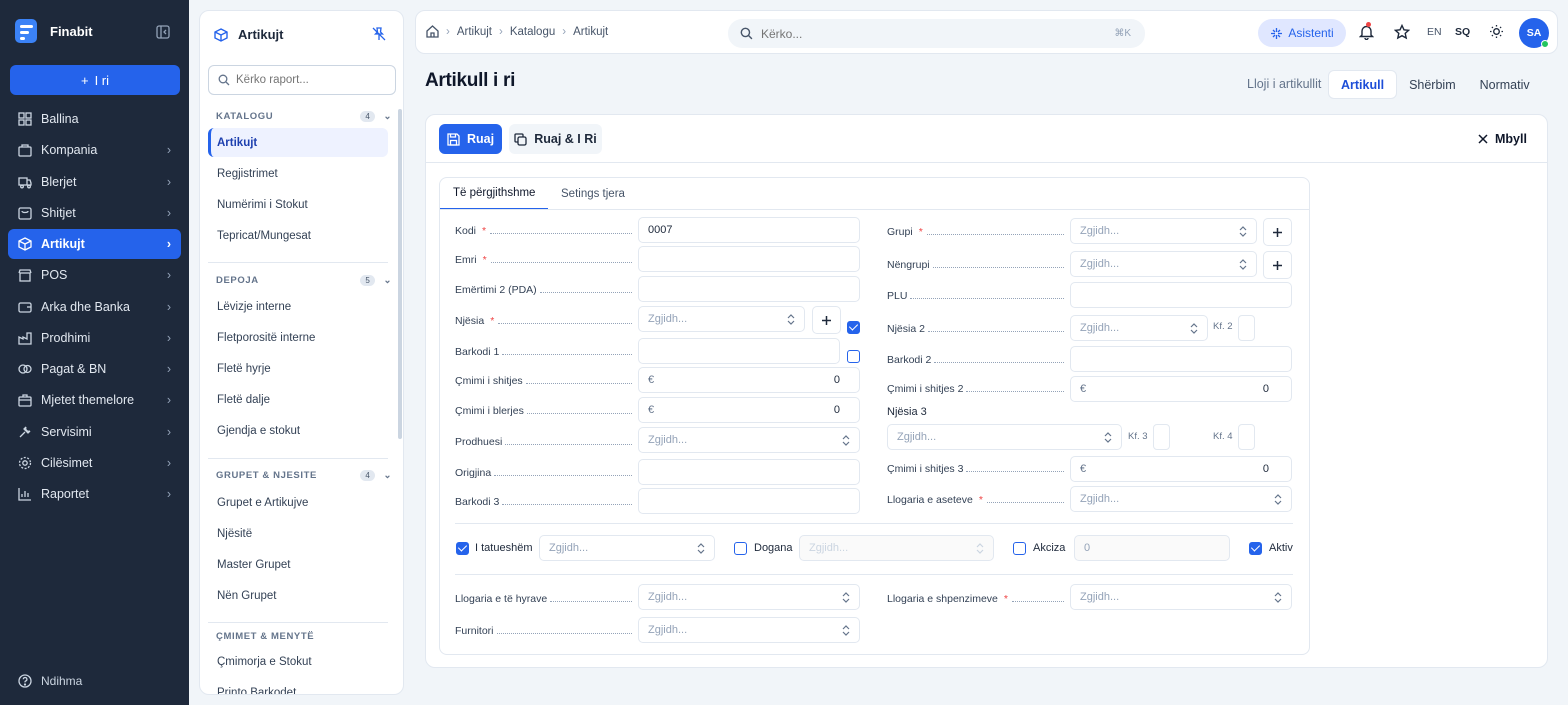  I want to click on aktiv-checkbox, so click(1255, 548).